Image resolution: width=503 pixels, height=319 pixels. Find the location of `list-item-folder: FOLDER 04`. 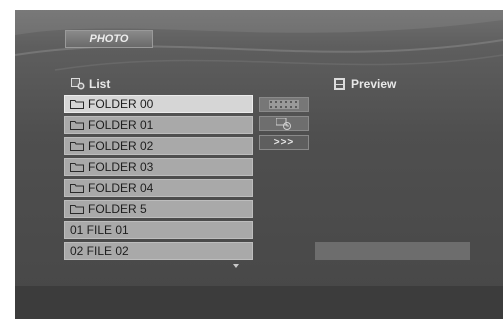

list-item-folder: FOLDER 04 is located at coordinates (158, 188).